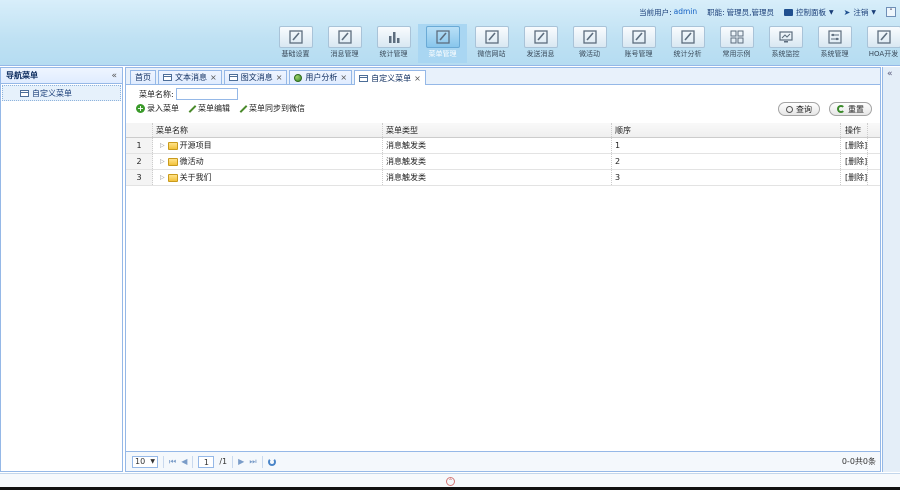 This screenshot has height=490, width=900. What do you see at coordinates (503, 146) in the screenshot?
I see `table-row: 1 ▷ 开源项目 消息触发类 1 [删除]` at bounding box center [503, 146].